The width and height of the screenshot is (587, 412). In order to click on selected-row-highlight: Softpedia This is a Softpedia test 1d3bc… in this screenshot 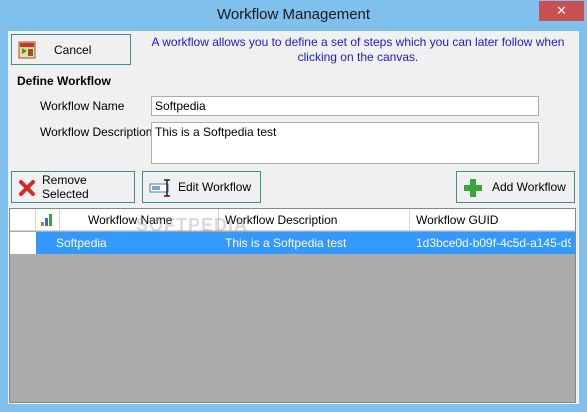, I will do `click(305, 243)`.